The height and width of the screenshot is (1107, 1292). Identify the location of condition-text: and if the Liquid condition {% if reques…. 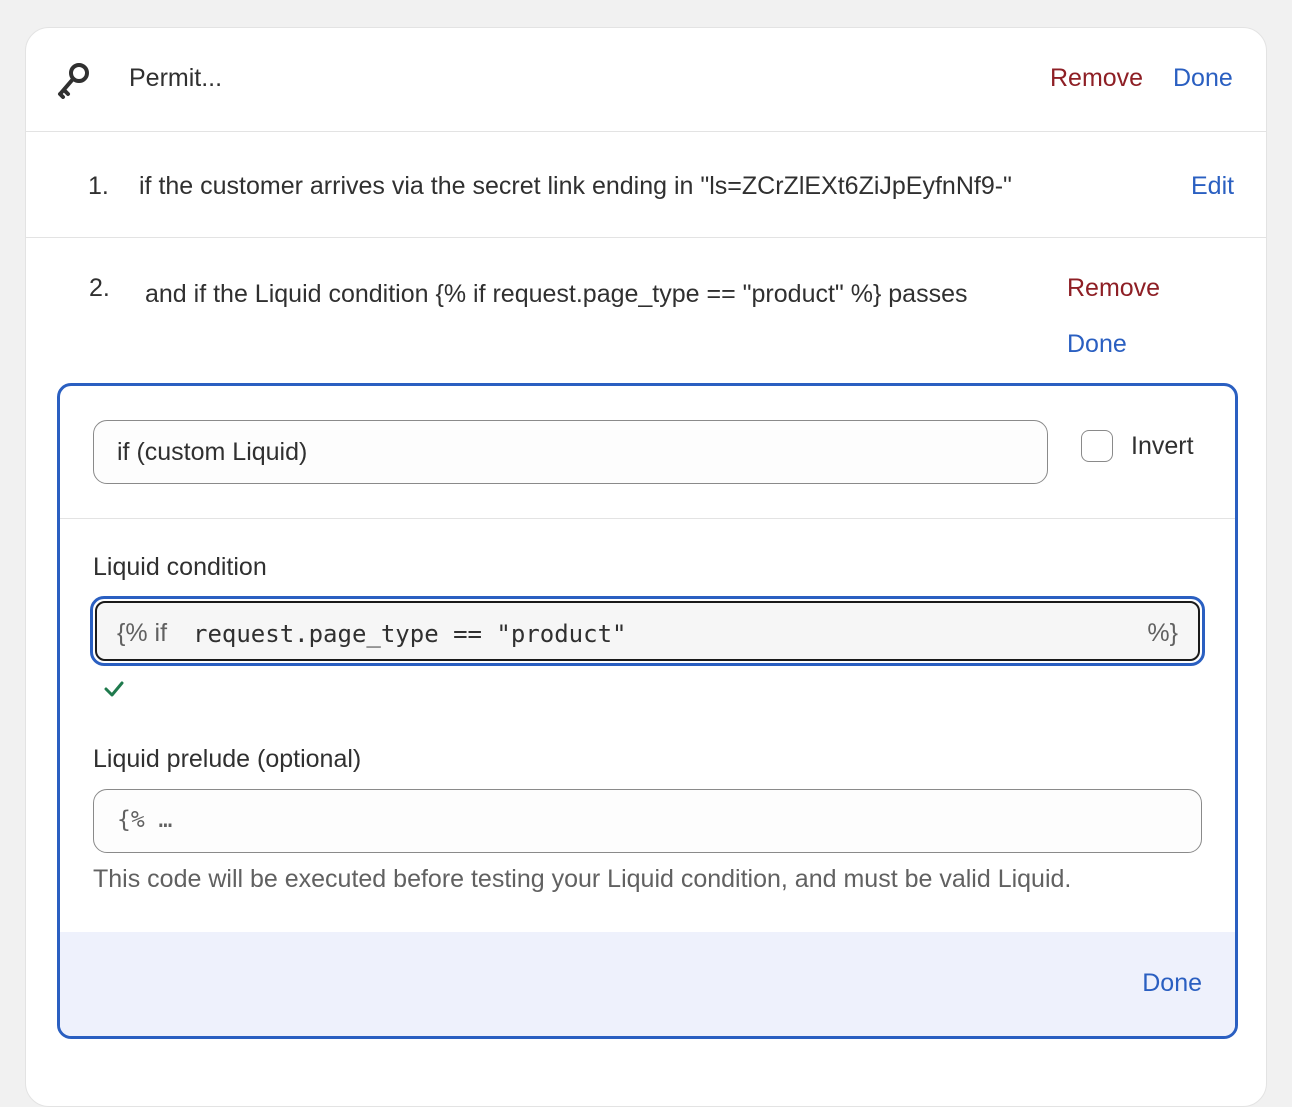
(556, 294).